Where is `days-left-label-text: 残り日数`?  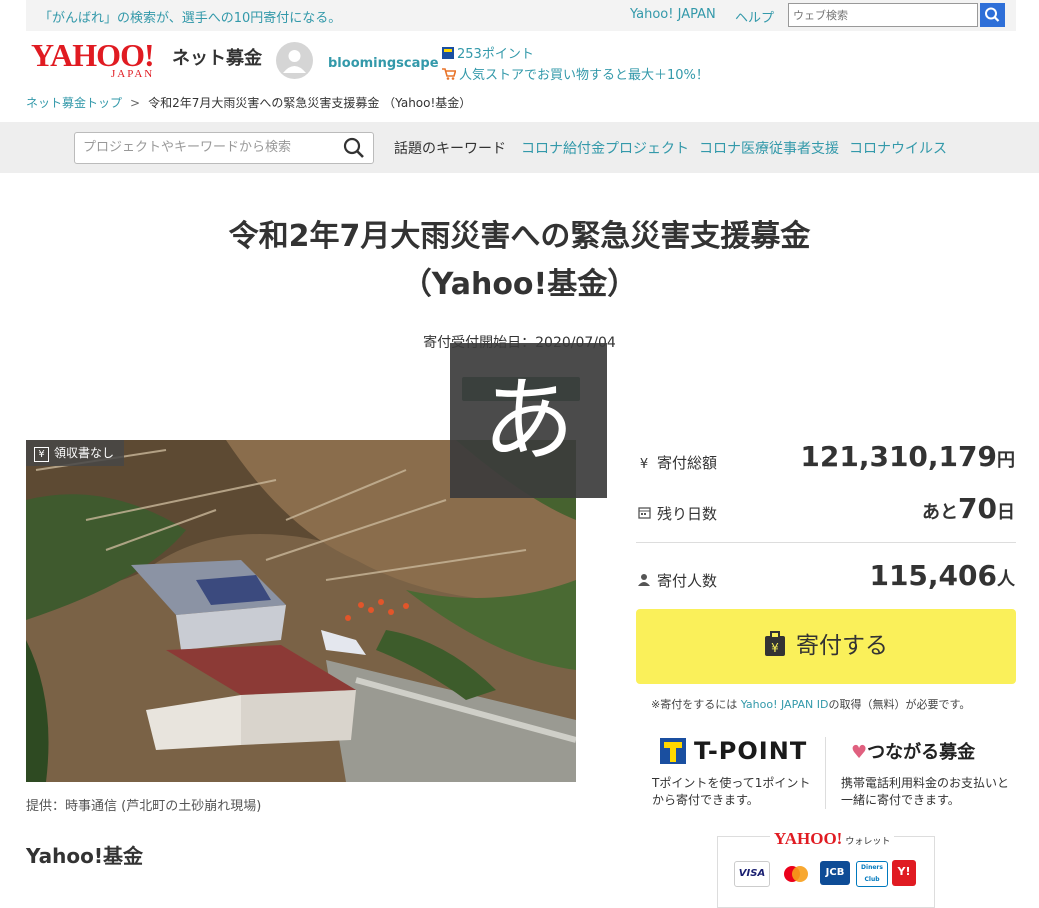 days-left-label-text: 残り日数 is located at coordinates (687, 514).